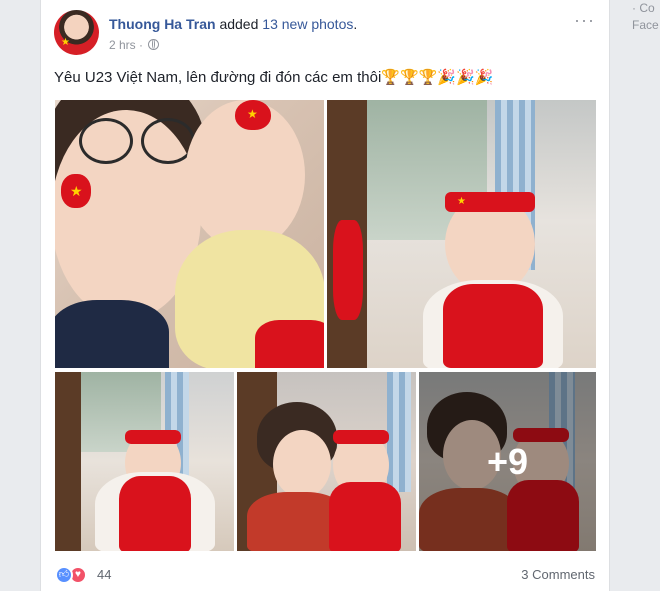 Image resolution: width=660 pixels, height=591 pixels. Describe the element at coordinates (104, 574) in the screenshot. I see `reaction-count: 44` at that location.